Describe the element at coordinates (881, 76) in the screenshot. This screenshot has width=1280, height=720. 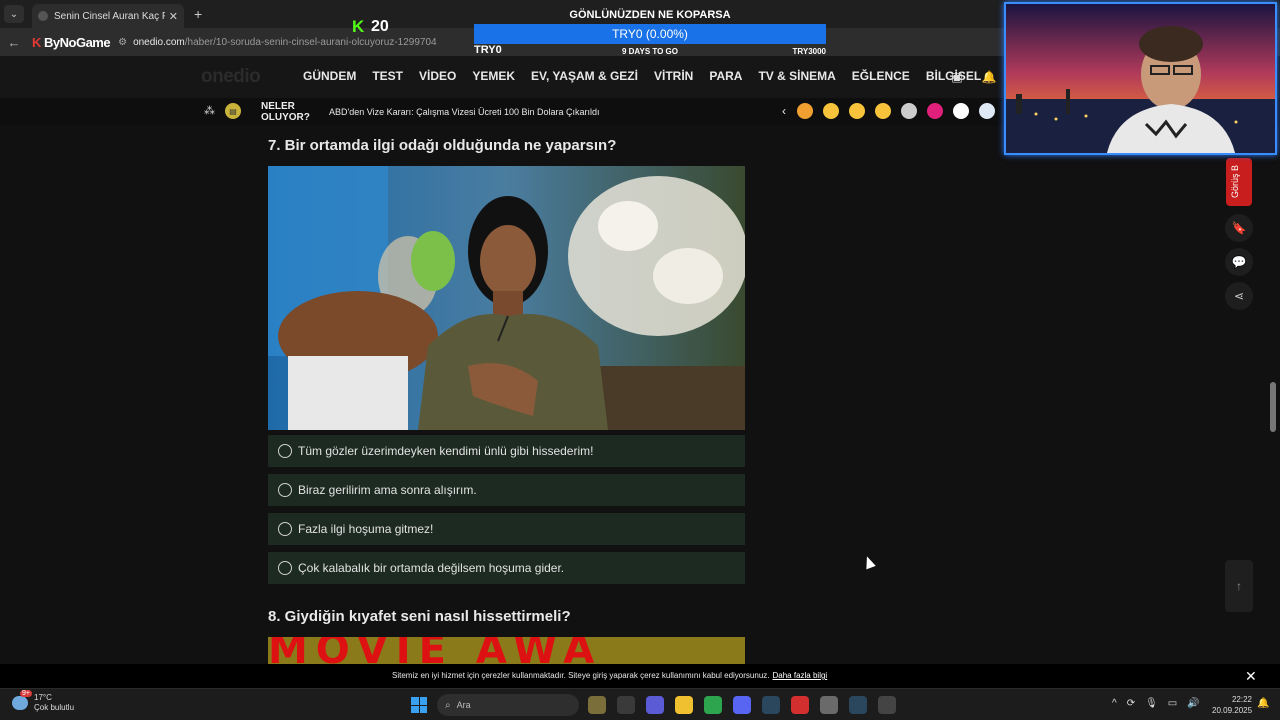
I see `nav-item-eglence: EĞLENCE` at that location.